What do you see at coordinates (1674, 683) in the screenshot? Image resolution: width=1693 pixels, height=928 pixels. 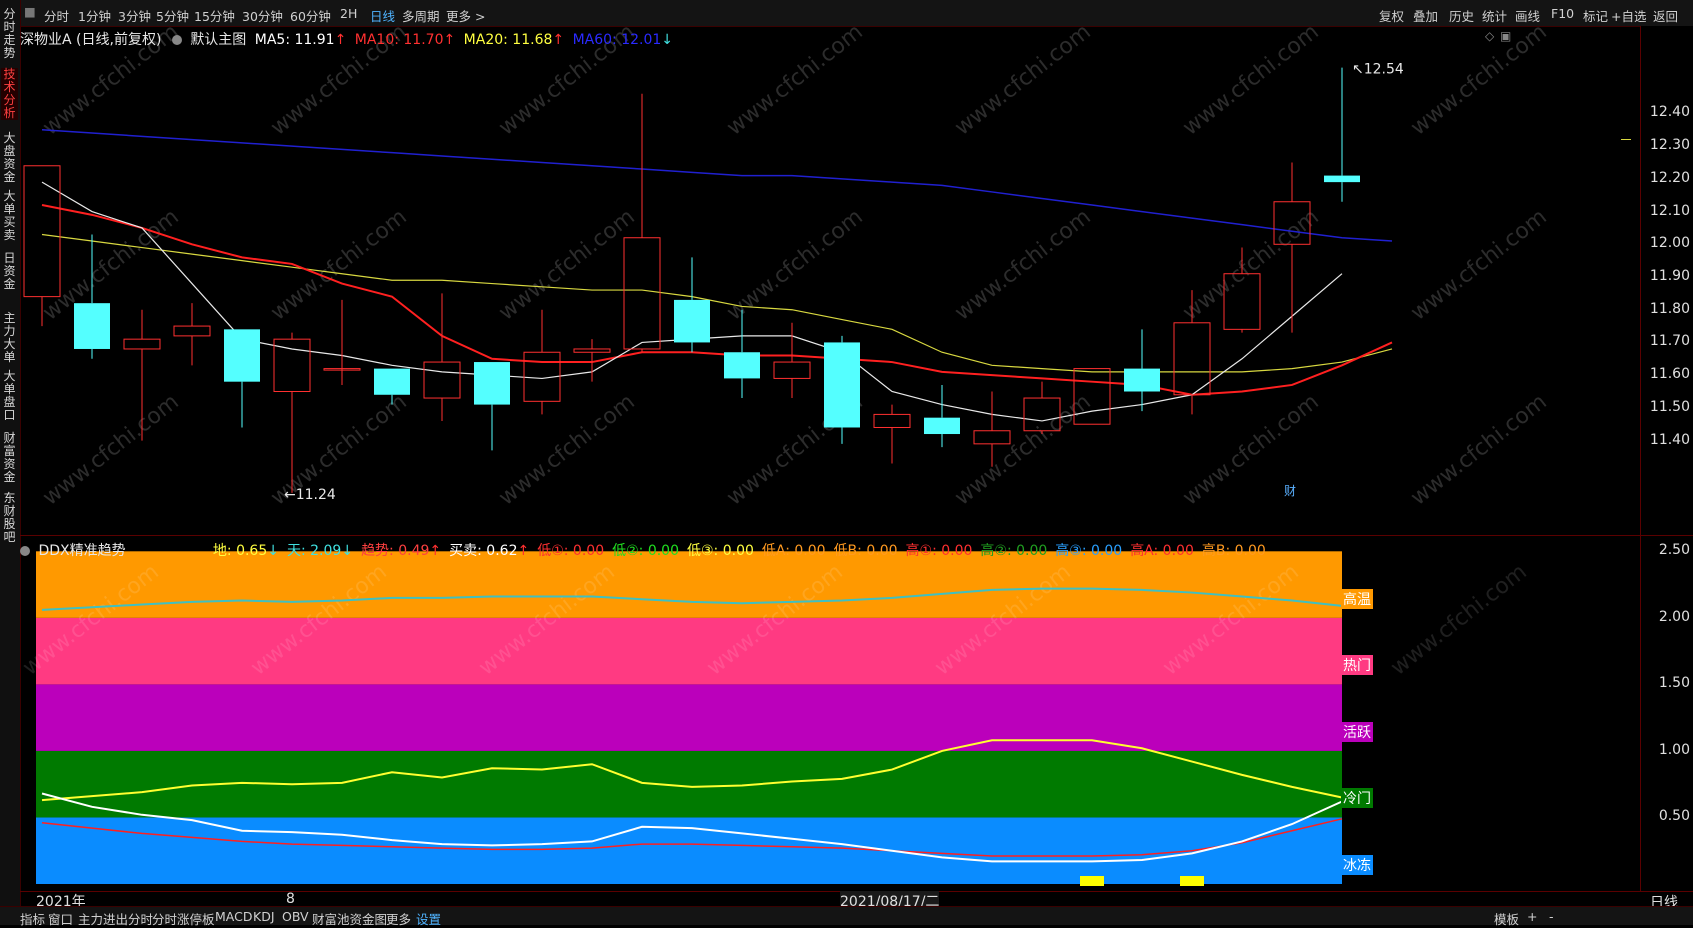 I see `ddx-tick: 1.50` at bounding box center [1674, 683].